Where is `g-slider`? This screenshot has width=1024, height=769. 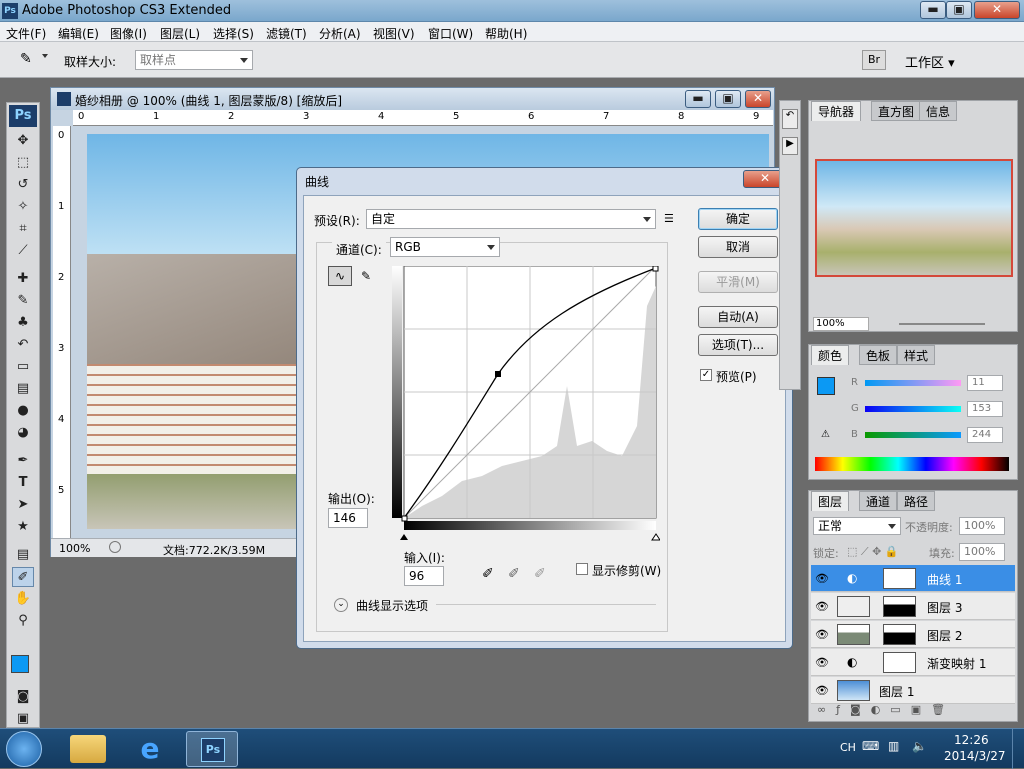
g-slider is located at coordinates (913, 409).